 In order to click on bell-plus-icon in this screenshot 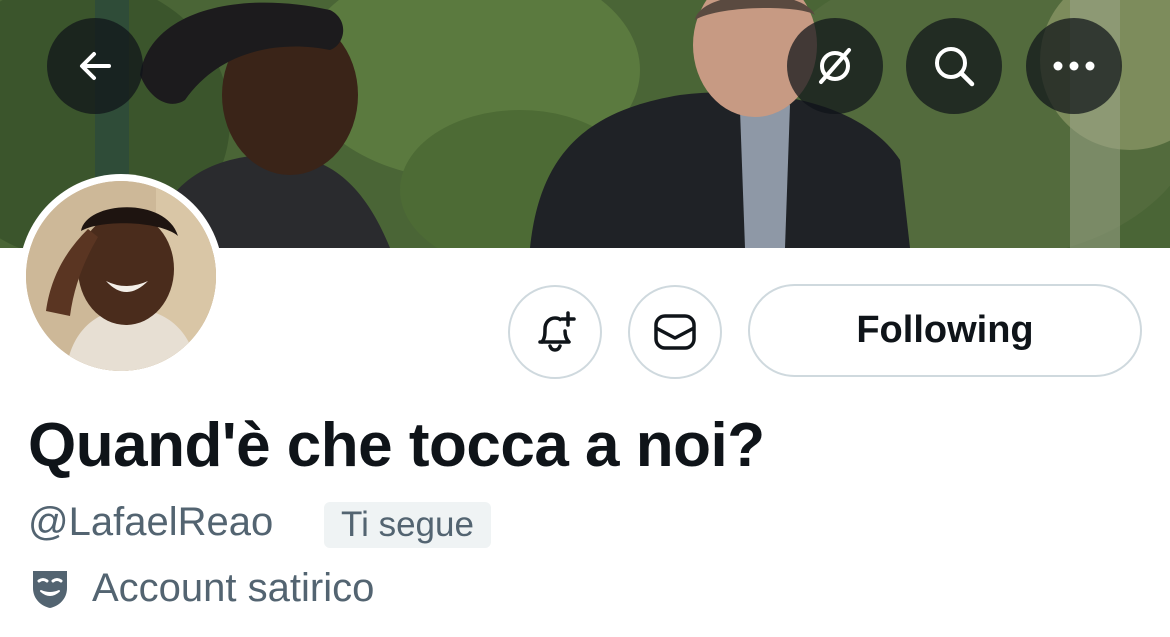, I will do `click(557, 331)`.